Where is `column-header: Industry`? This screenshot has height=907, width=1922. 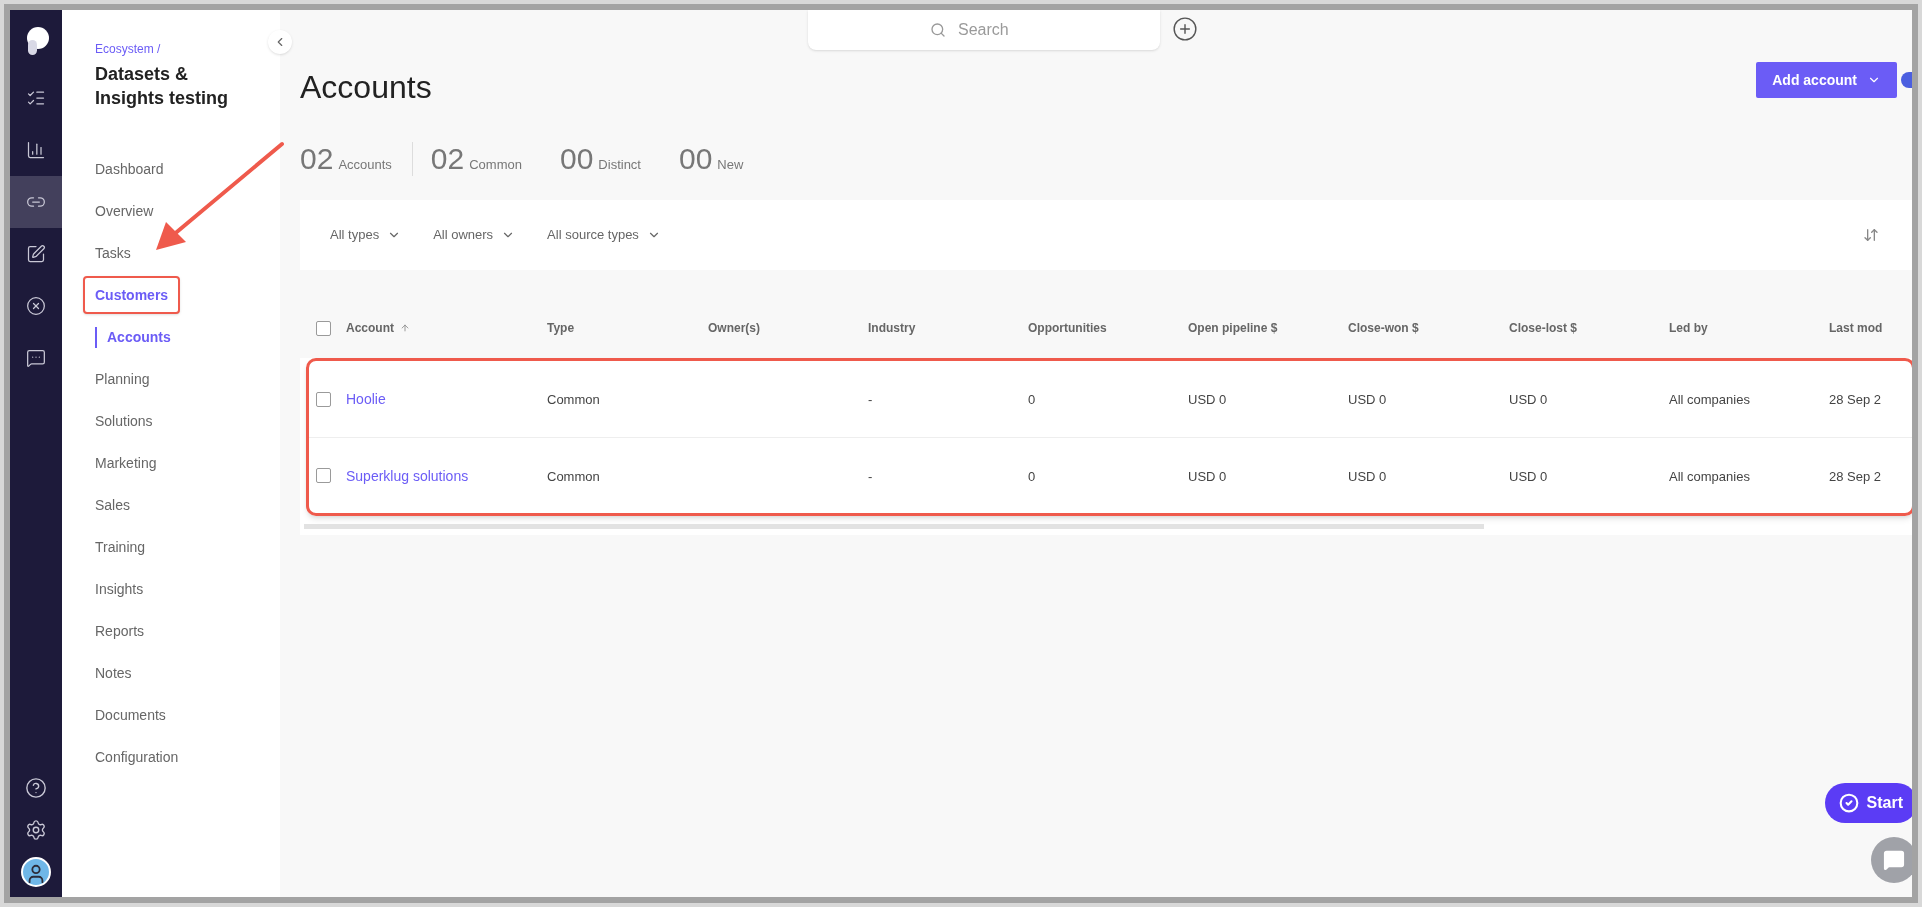 column-header: Industry is located at coordinates (892, 328).